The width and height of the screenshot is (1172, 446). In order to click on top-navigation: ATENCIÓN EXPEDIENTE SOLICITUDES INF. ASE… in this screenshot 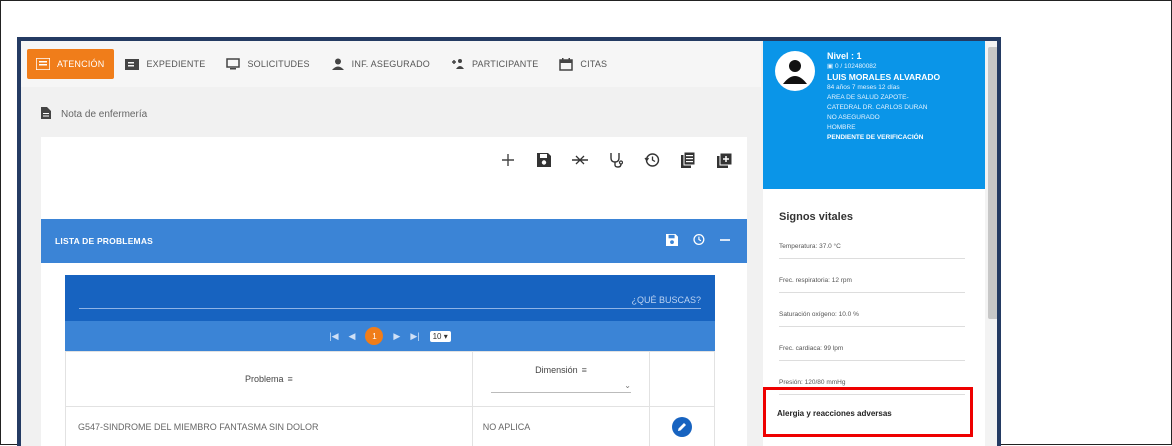, I will do `click(391, 64)`.